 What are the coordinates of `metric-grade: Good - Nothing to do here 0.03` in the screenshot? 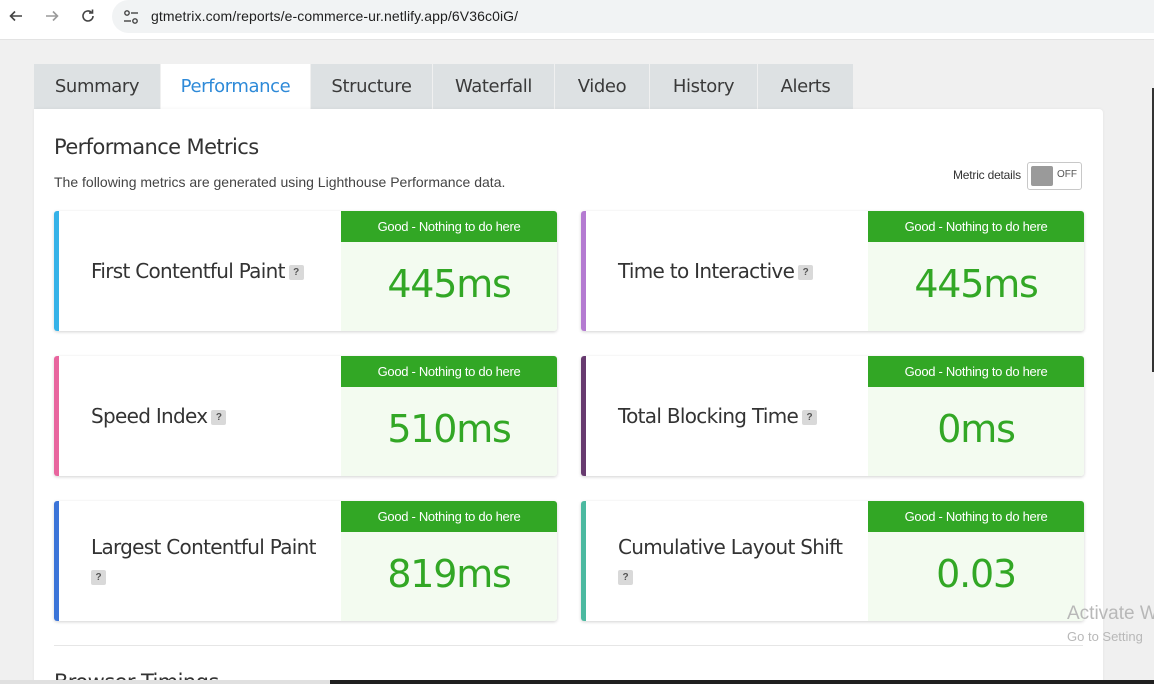 It's located at (976, 561).